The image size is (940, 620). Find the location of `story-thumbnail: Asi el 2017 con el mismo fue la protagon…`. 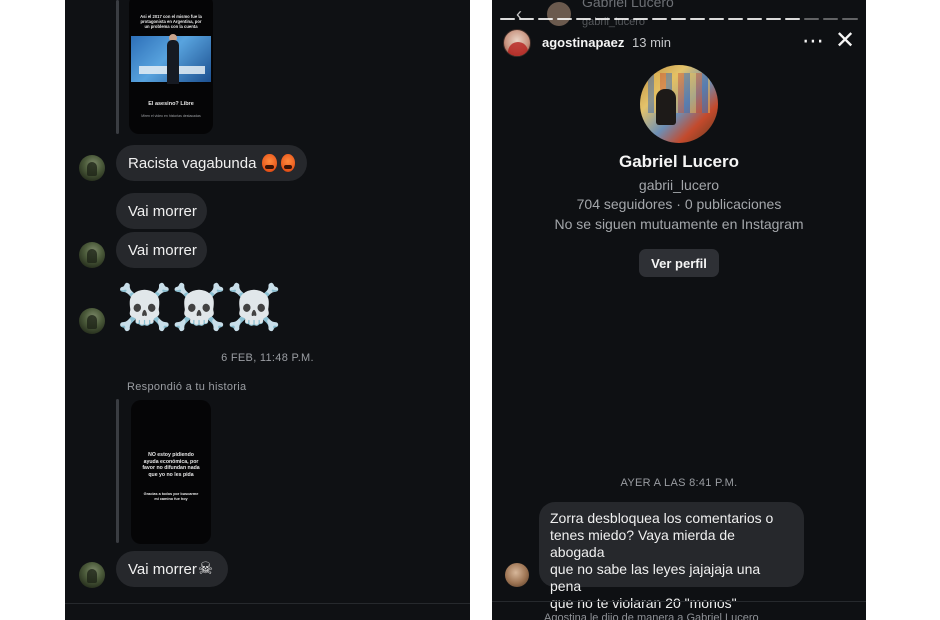

story-thumbnail: Asi el 2017 con el mismo fue la protagon… is located at coordinates (171, 67).